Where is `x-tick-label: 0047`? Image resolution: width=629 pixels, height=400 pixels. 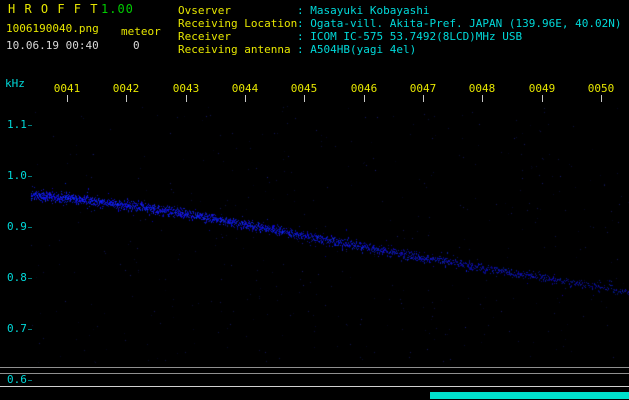 x-tick-label: 0047 is located at coordinates (423, 88).